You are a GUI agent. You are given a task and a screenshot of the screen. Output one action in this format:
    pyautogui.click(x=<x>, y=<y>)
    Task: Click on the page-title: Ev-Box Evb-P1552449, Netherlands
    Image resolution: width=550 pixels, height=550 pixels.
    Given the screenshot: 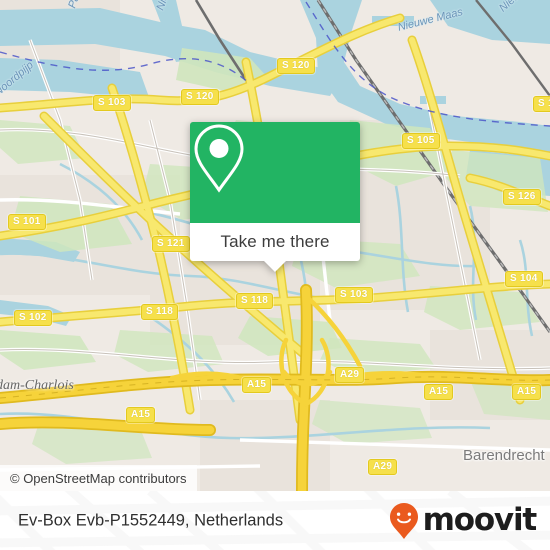 What is the action you would take?
    pyautogui.click(x=151, y=520)
    